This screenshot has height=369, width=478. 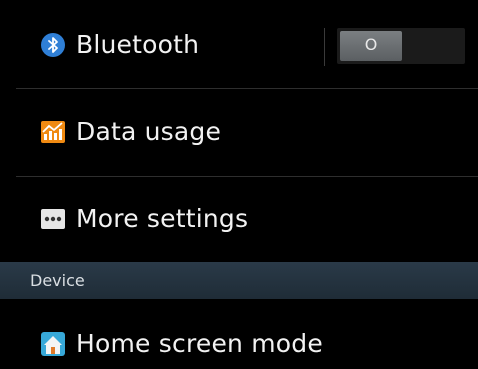 What do you see at coordinates (239, 280) in the screenshot?
I see `device-section-header: Device` at bounding box center [239, 280].